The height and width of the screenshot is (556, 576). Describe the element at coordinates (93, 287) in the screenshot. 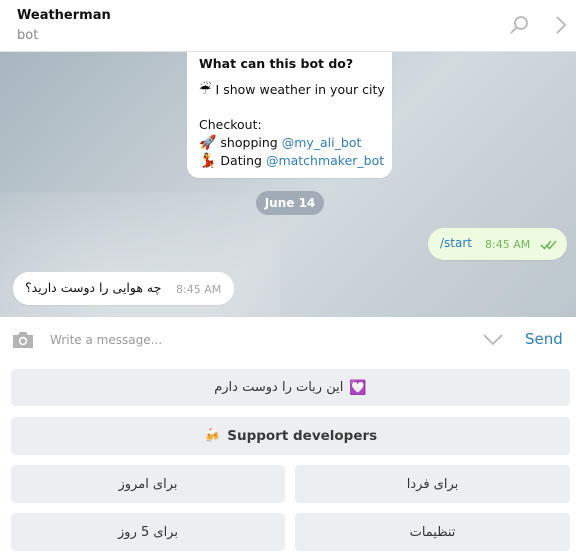

I see `message-text: چه هوایی را دوست دارید؟` at that location.